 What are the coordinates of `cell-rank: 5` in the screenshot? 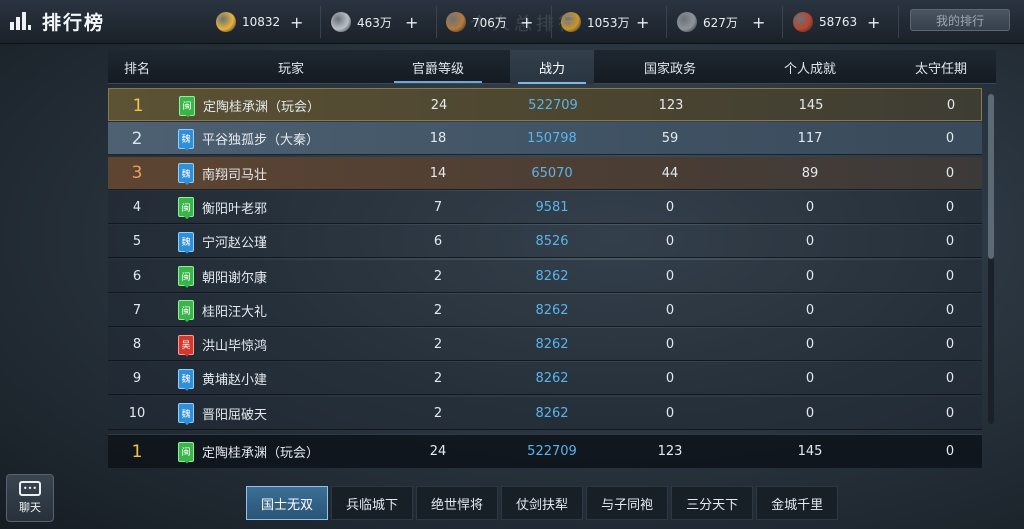 It's located at (137, 242).